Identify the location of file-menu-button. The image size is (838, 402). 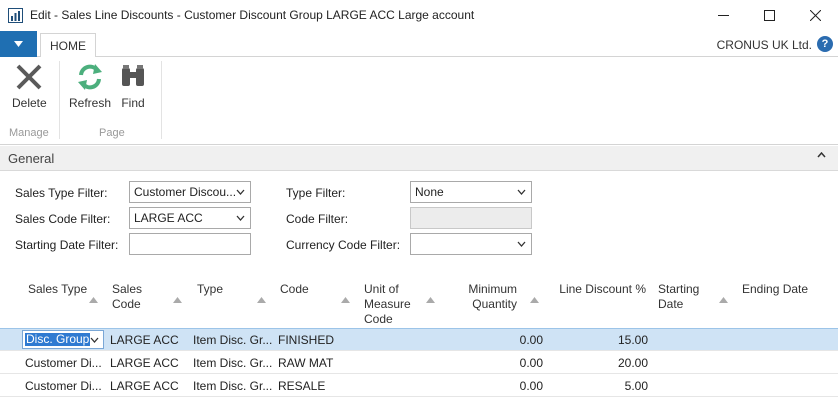
(18, 44).